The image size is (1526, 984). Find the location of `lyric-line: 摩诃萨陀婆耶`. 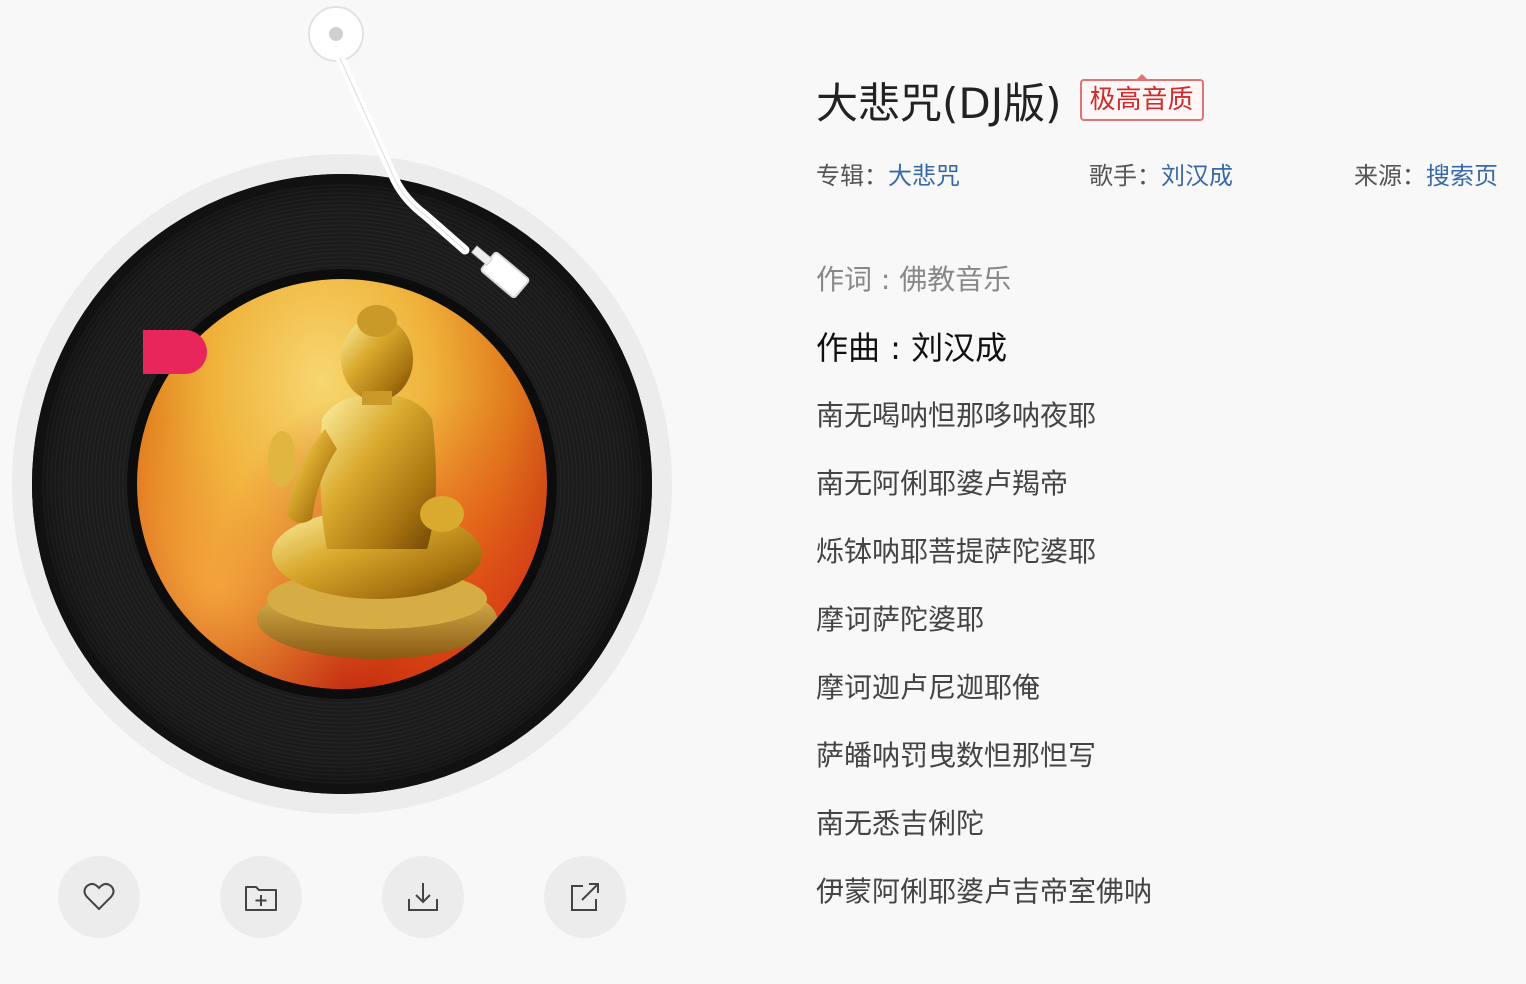

lyric-line: 摩诃萨陀婆耶 is located at coordinates (900, 619).